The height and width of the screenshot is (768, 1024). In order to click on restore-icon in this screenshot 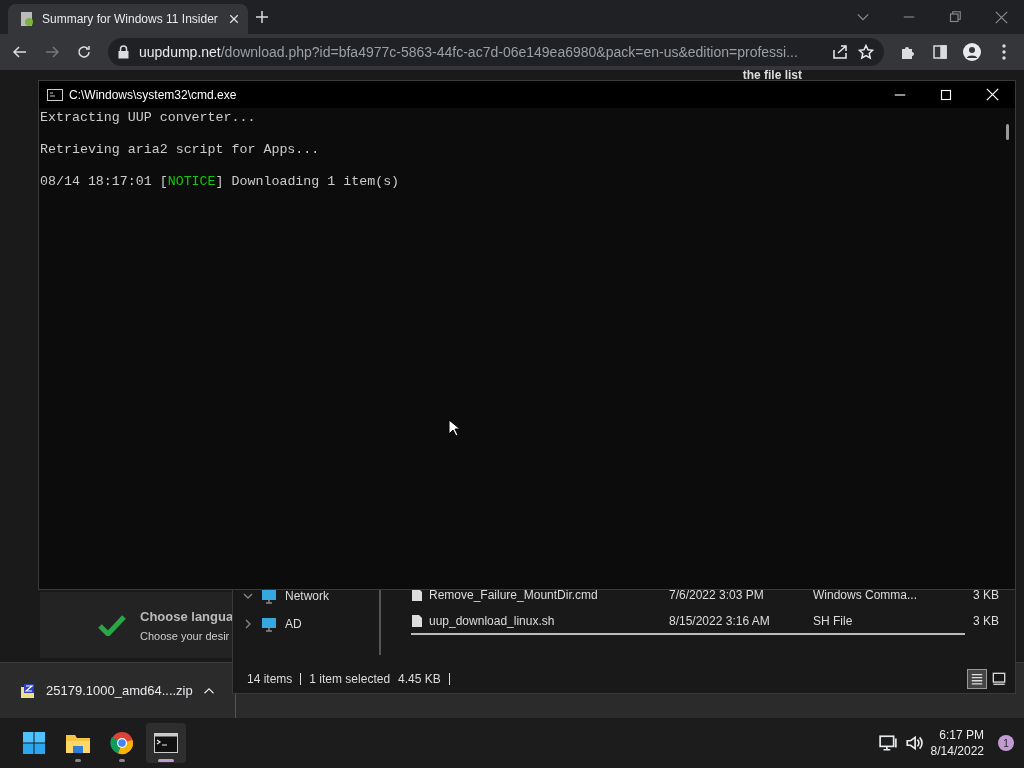, I will do `click(955, 17)`.